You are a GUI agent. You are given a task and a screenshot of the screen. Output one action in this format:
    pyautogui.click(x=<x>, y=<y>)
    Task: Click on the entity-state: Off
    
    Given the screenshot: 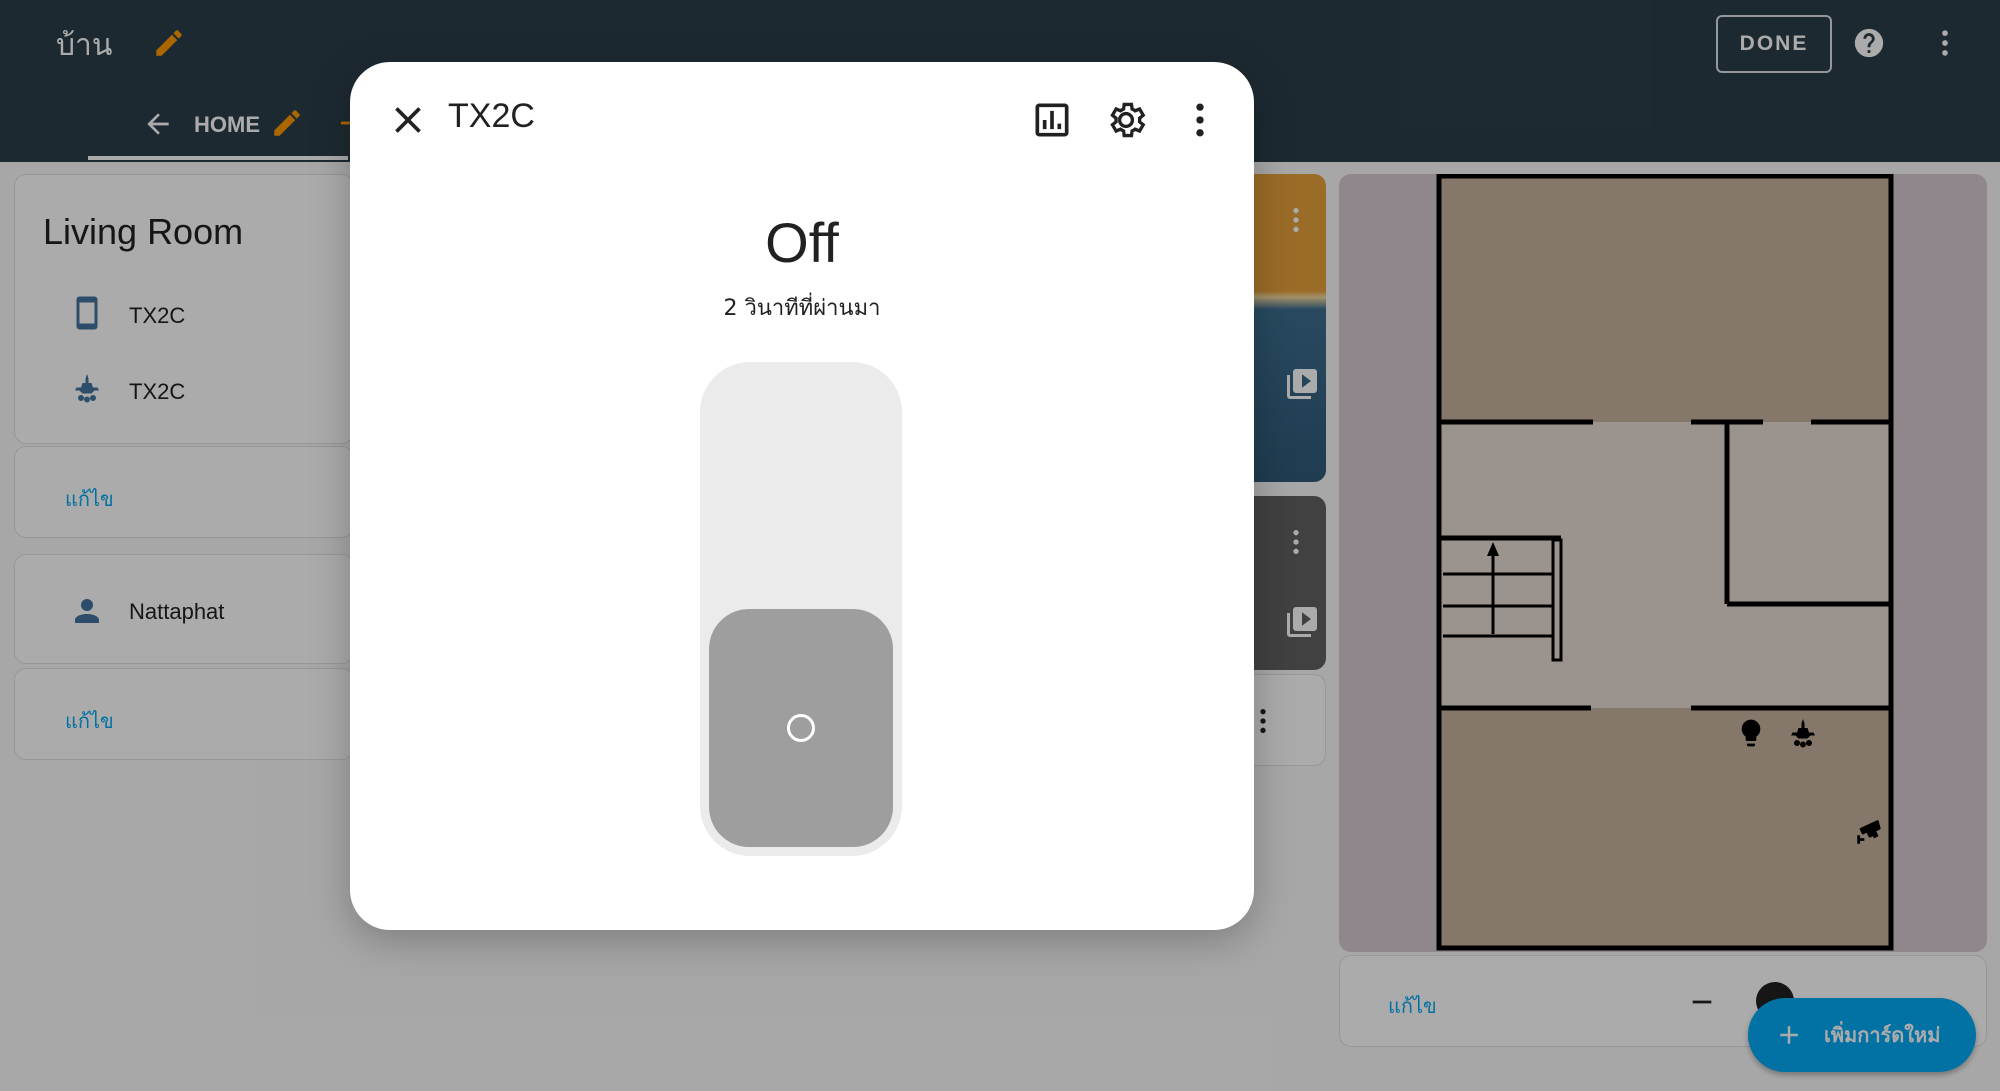 What is the action you would take?
    pyautogui.click(x=802, y=242)
    